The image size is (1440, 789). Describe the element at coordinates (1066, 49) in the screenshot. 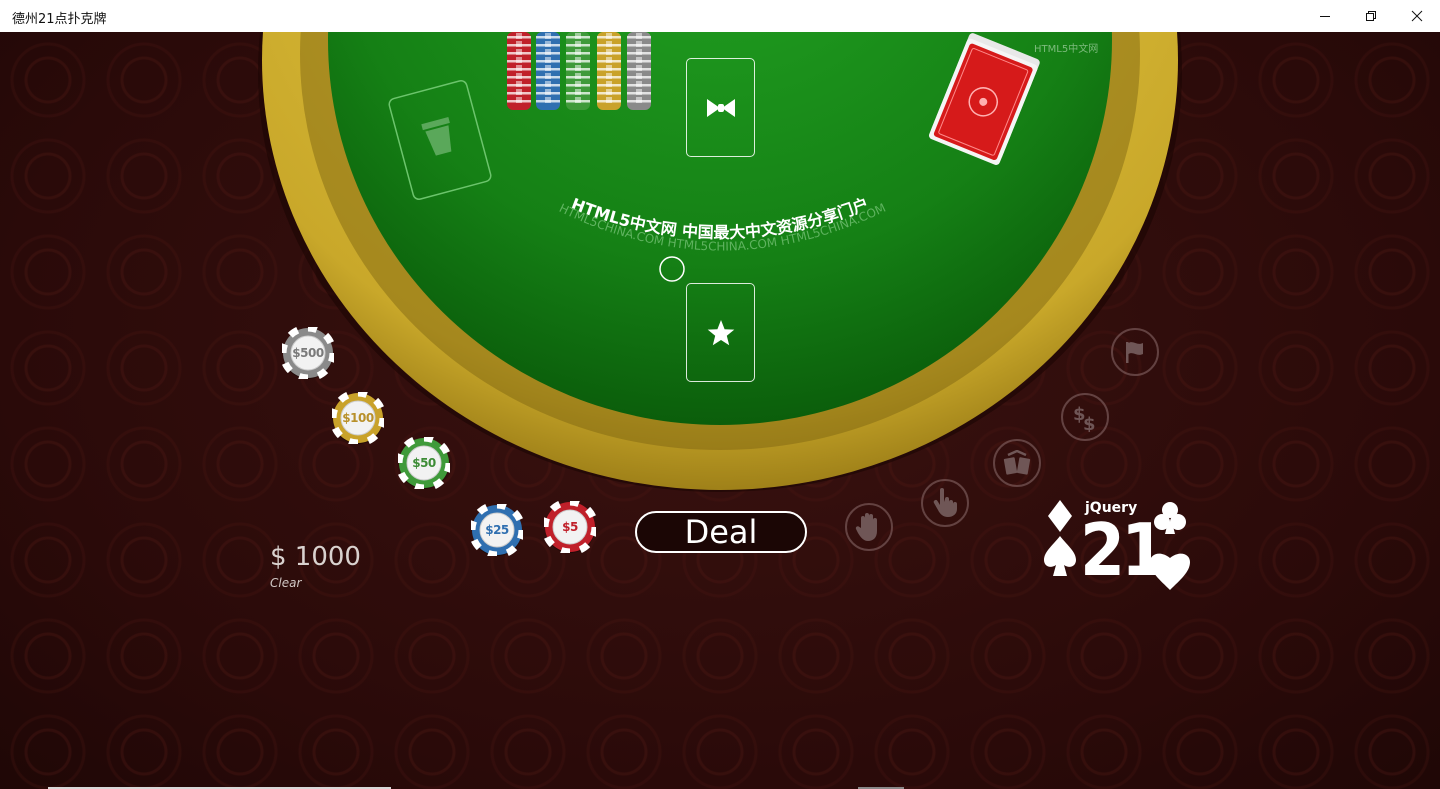

I see `watermark-text: HTML5中文网` at that location.